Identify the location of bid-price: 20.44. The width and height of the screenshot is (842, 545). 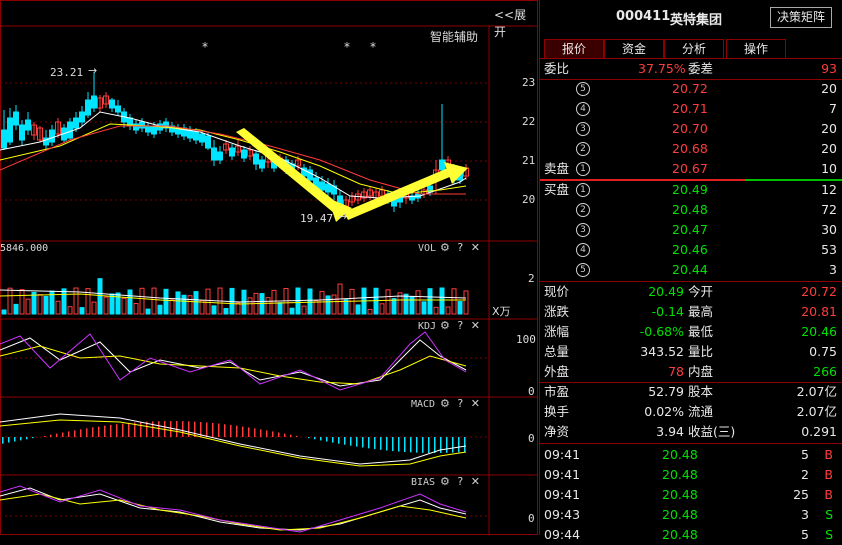
(690, 270).